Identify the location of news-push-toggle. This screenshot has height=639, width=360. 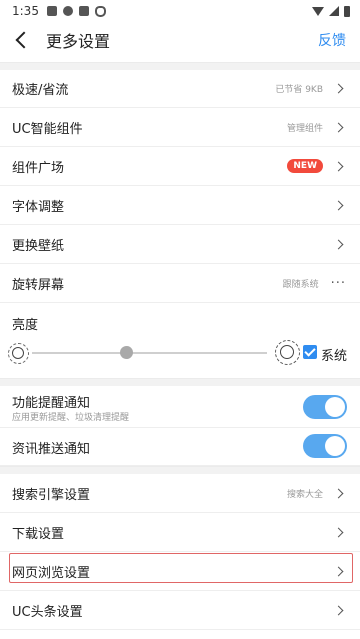
(325, 446).